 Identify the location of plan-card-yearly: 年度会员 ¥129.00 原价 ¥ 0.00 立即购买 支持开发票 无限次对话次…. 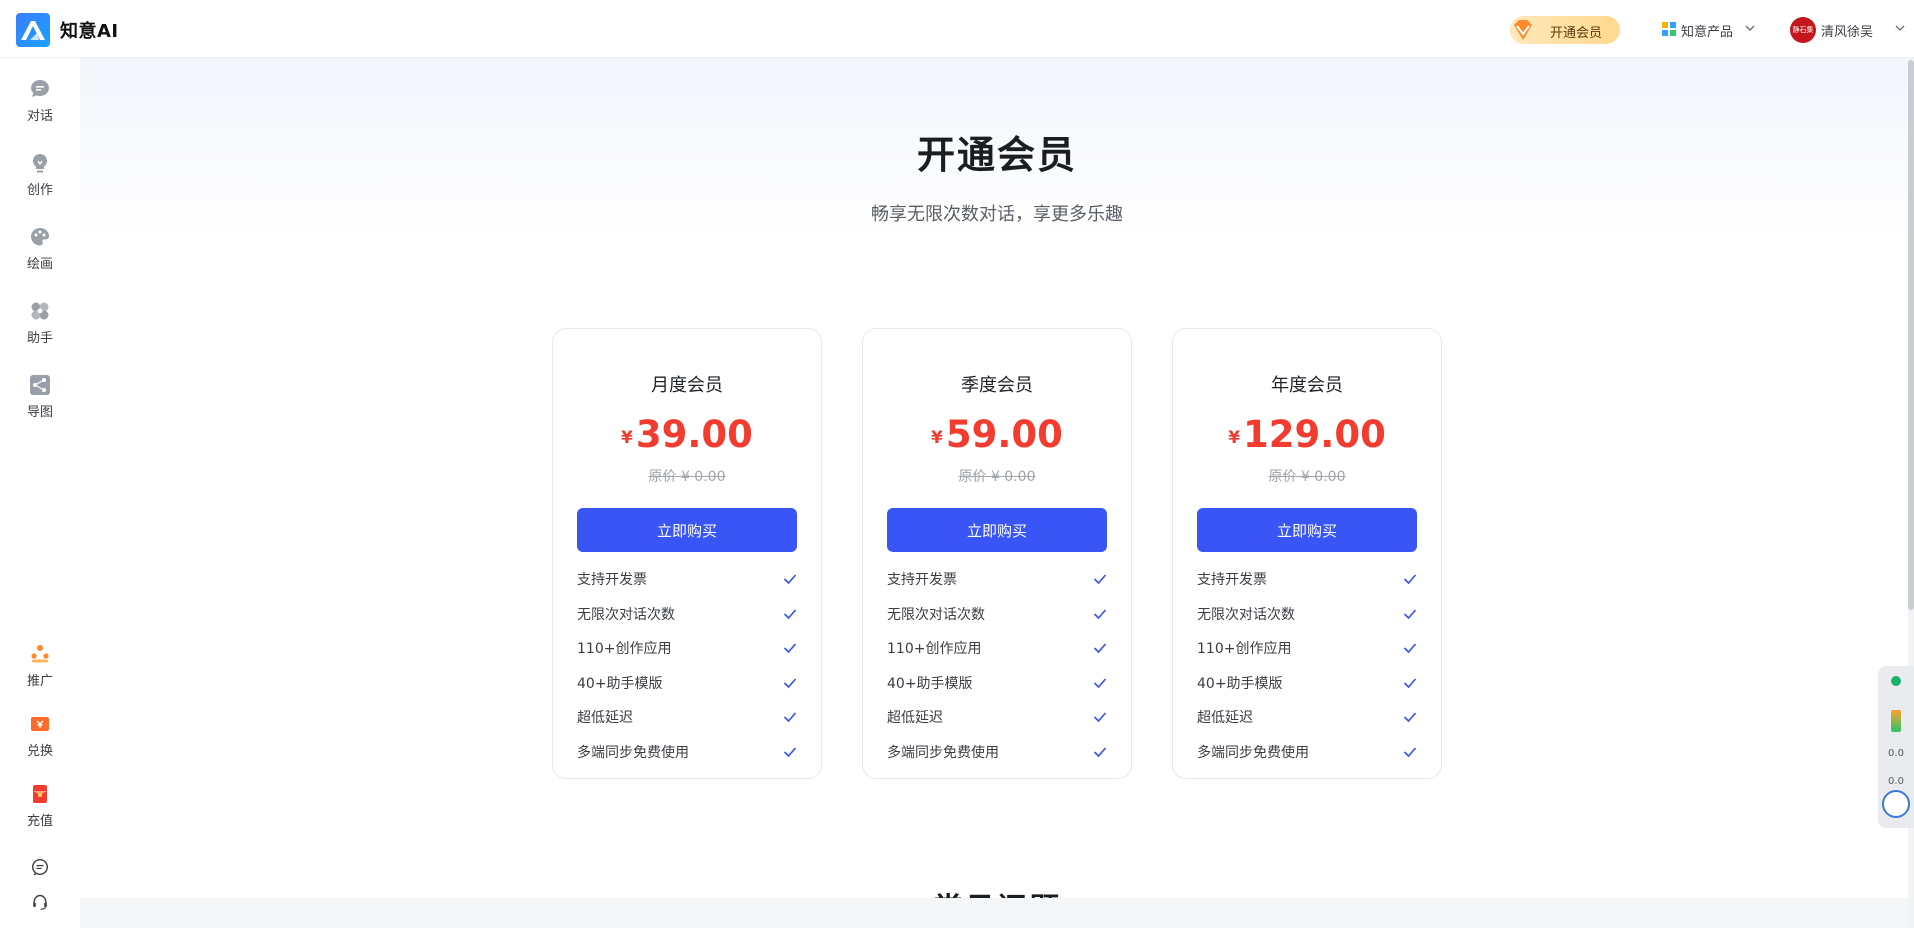
(1307, 553).